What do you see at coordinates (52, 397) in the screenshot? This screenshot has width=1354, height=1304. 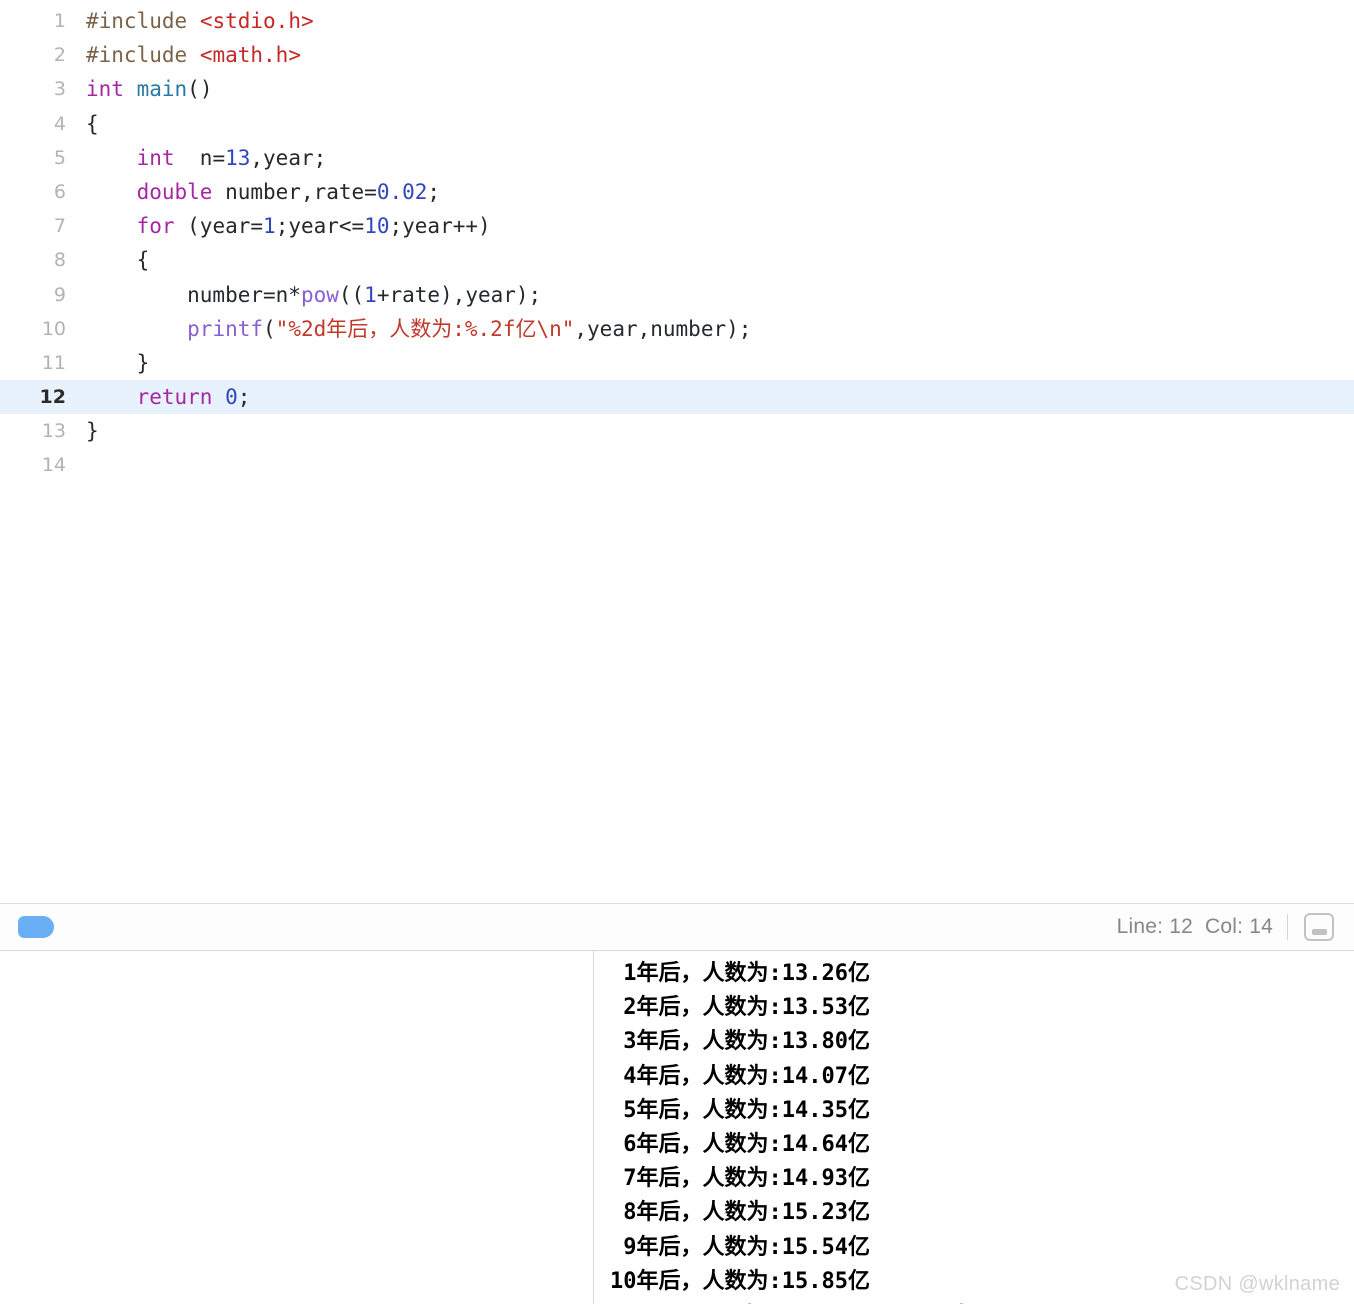 I see `line-number: 12` at bounding box center [52, 397].